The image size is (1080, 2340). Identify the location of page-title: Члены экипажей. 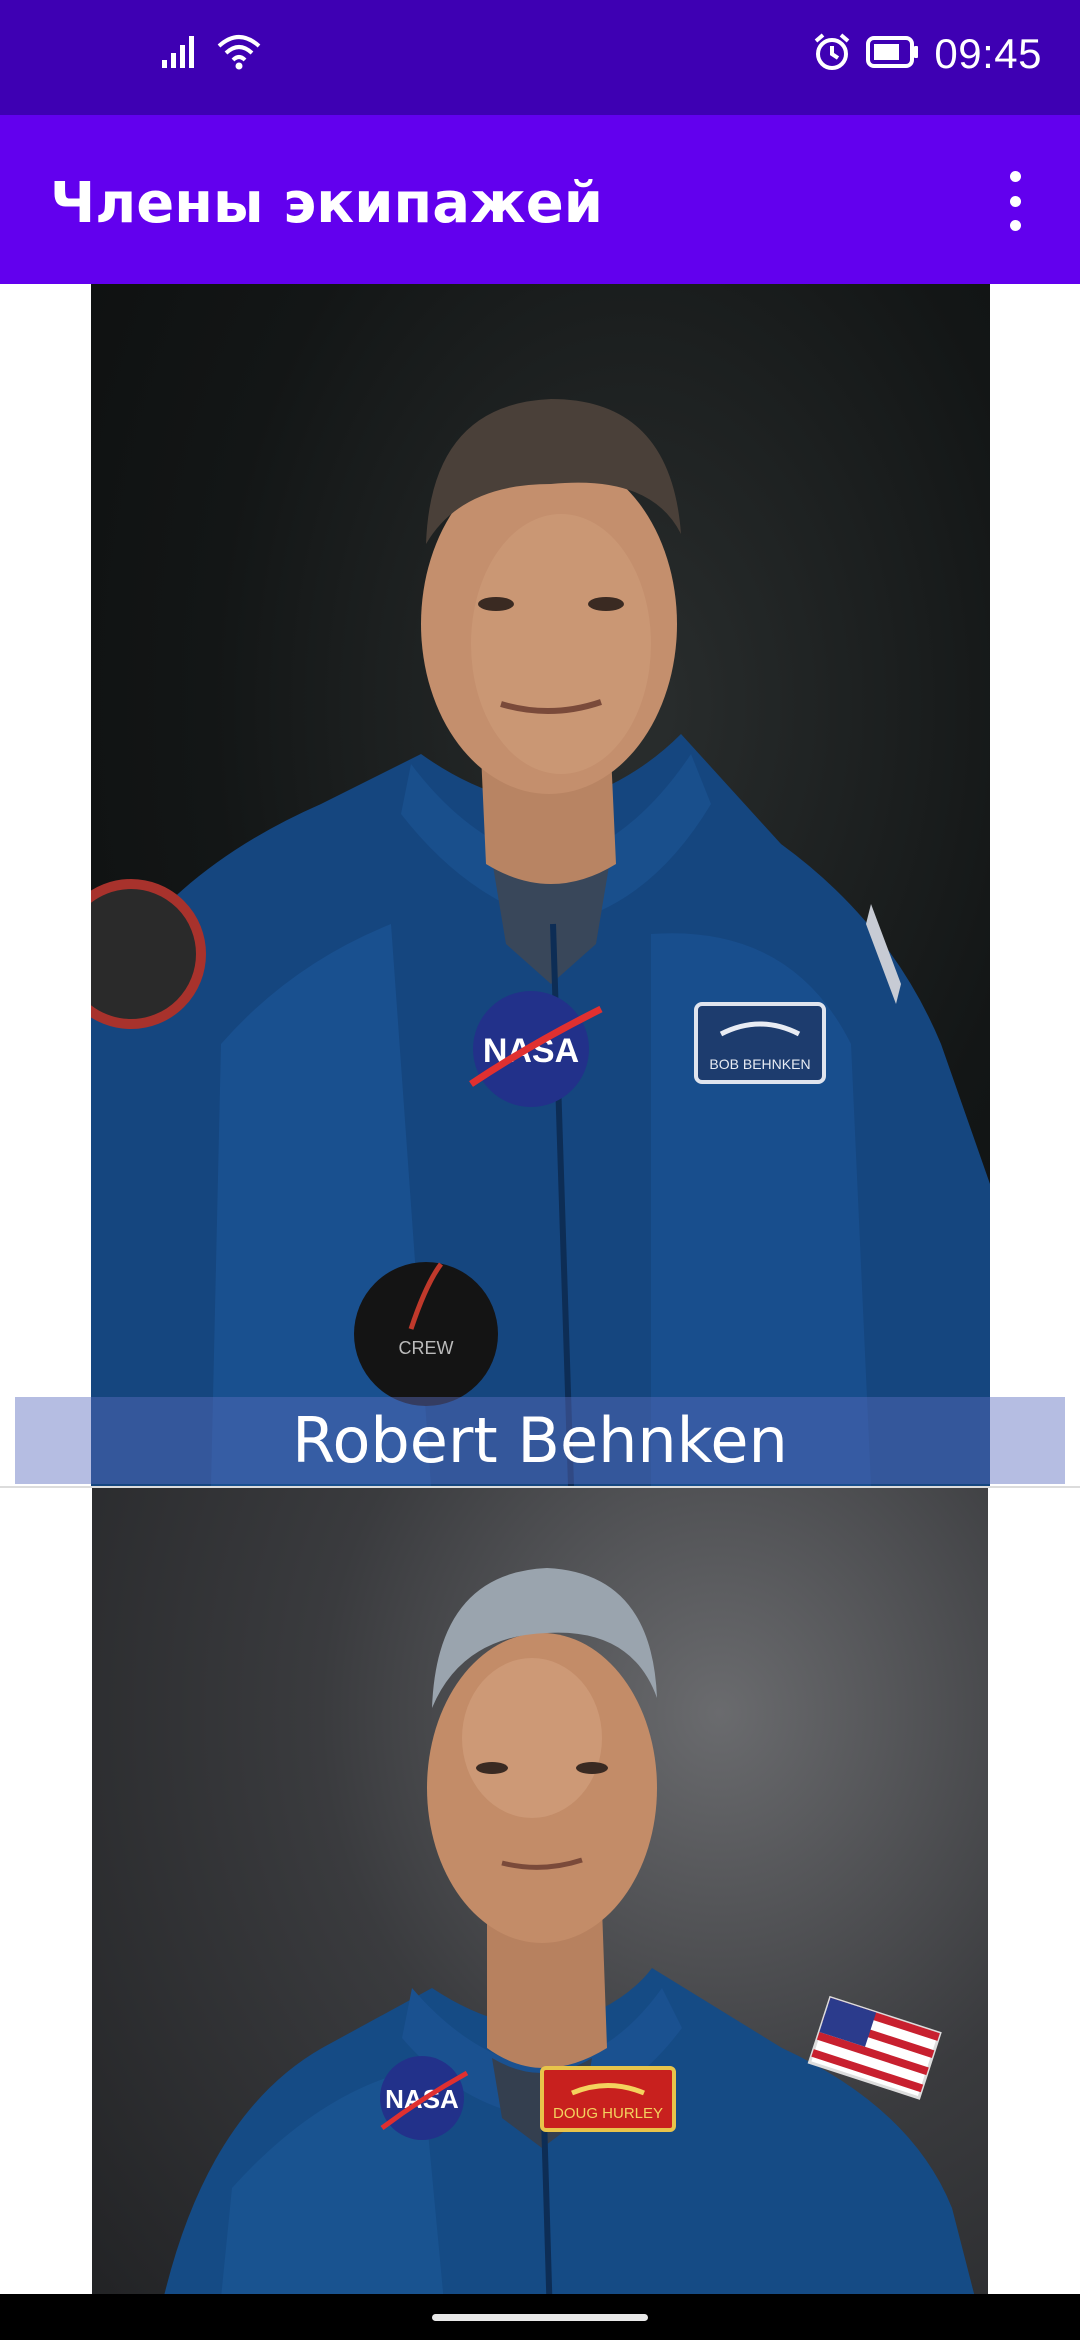
(326, 203).